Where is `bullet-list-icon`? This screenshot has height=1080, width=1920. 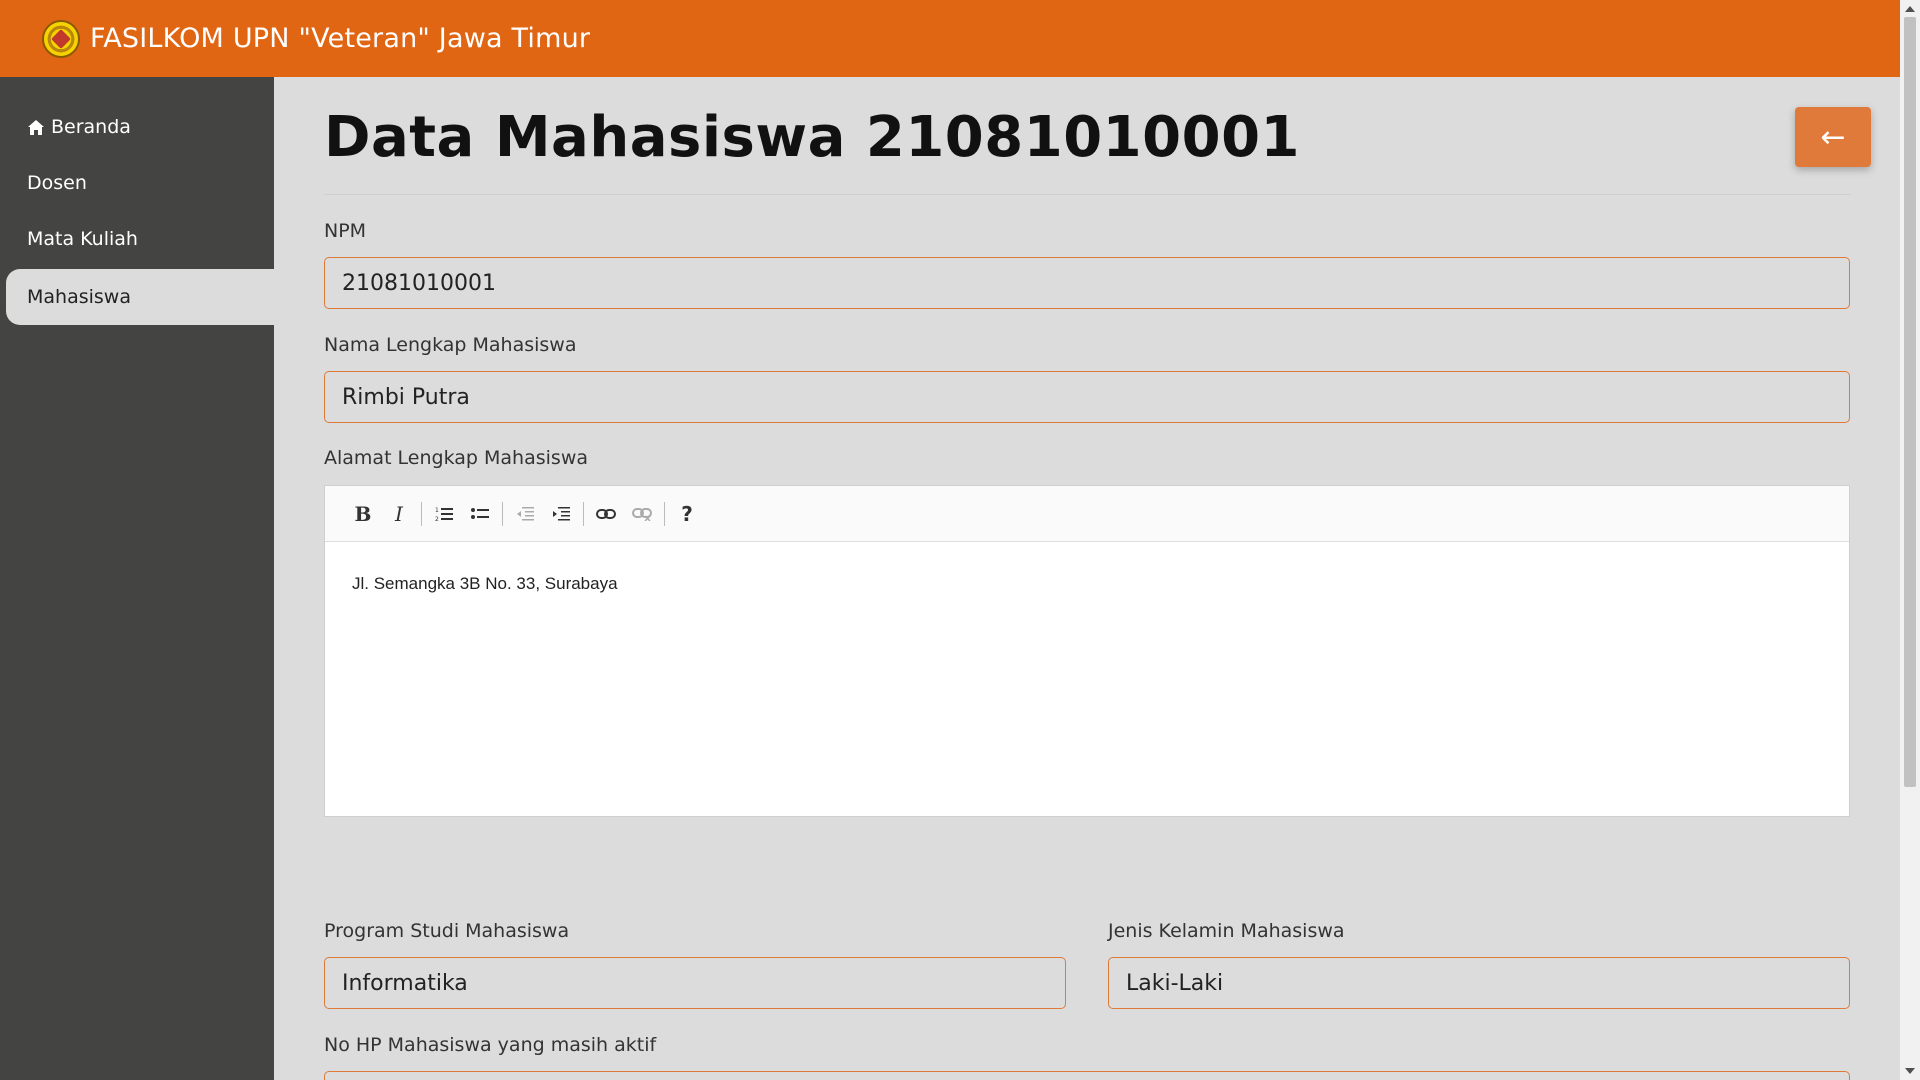 bullet-list-icon is located at coordinates (480, 513).